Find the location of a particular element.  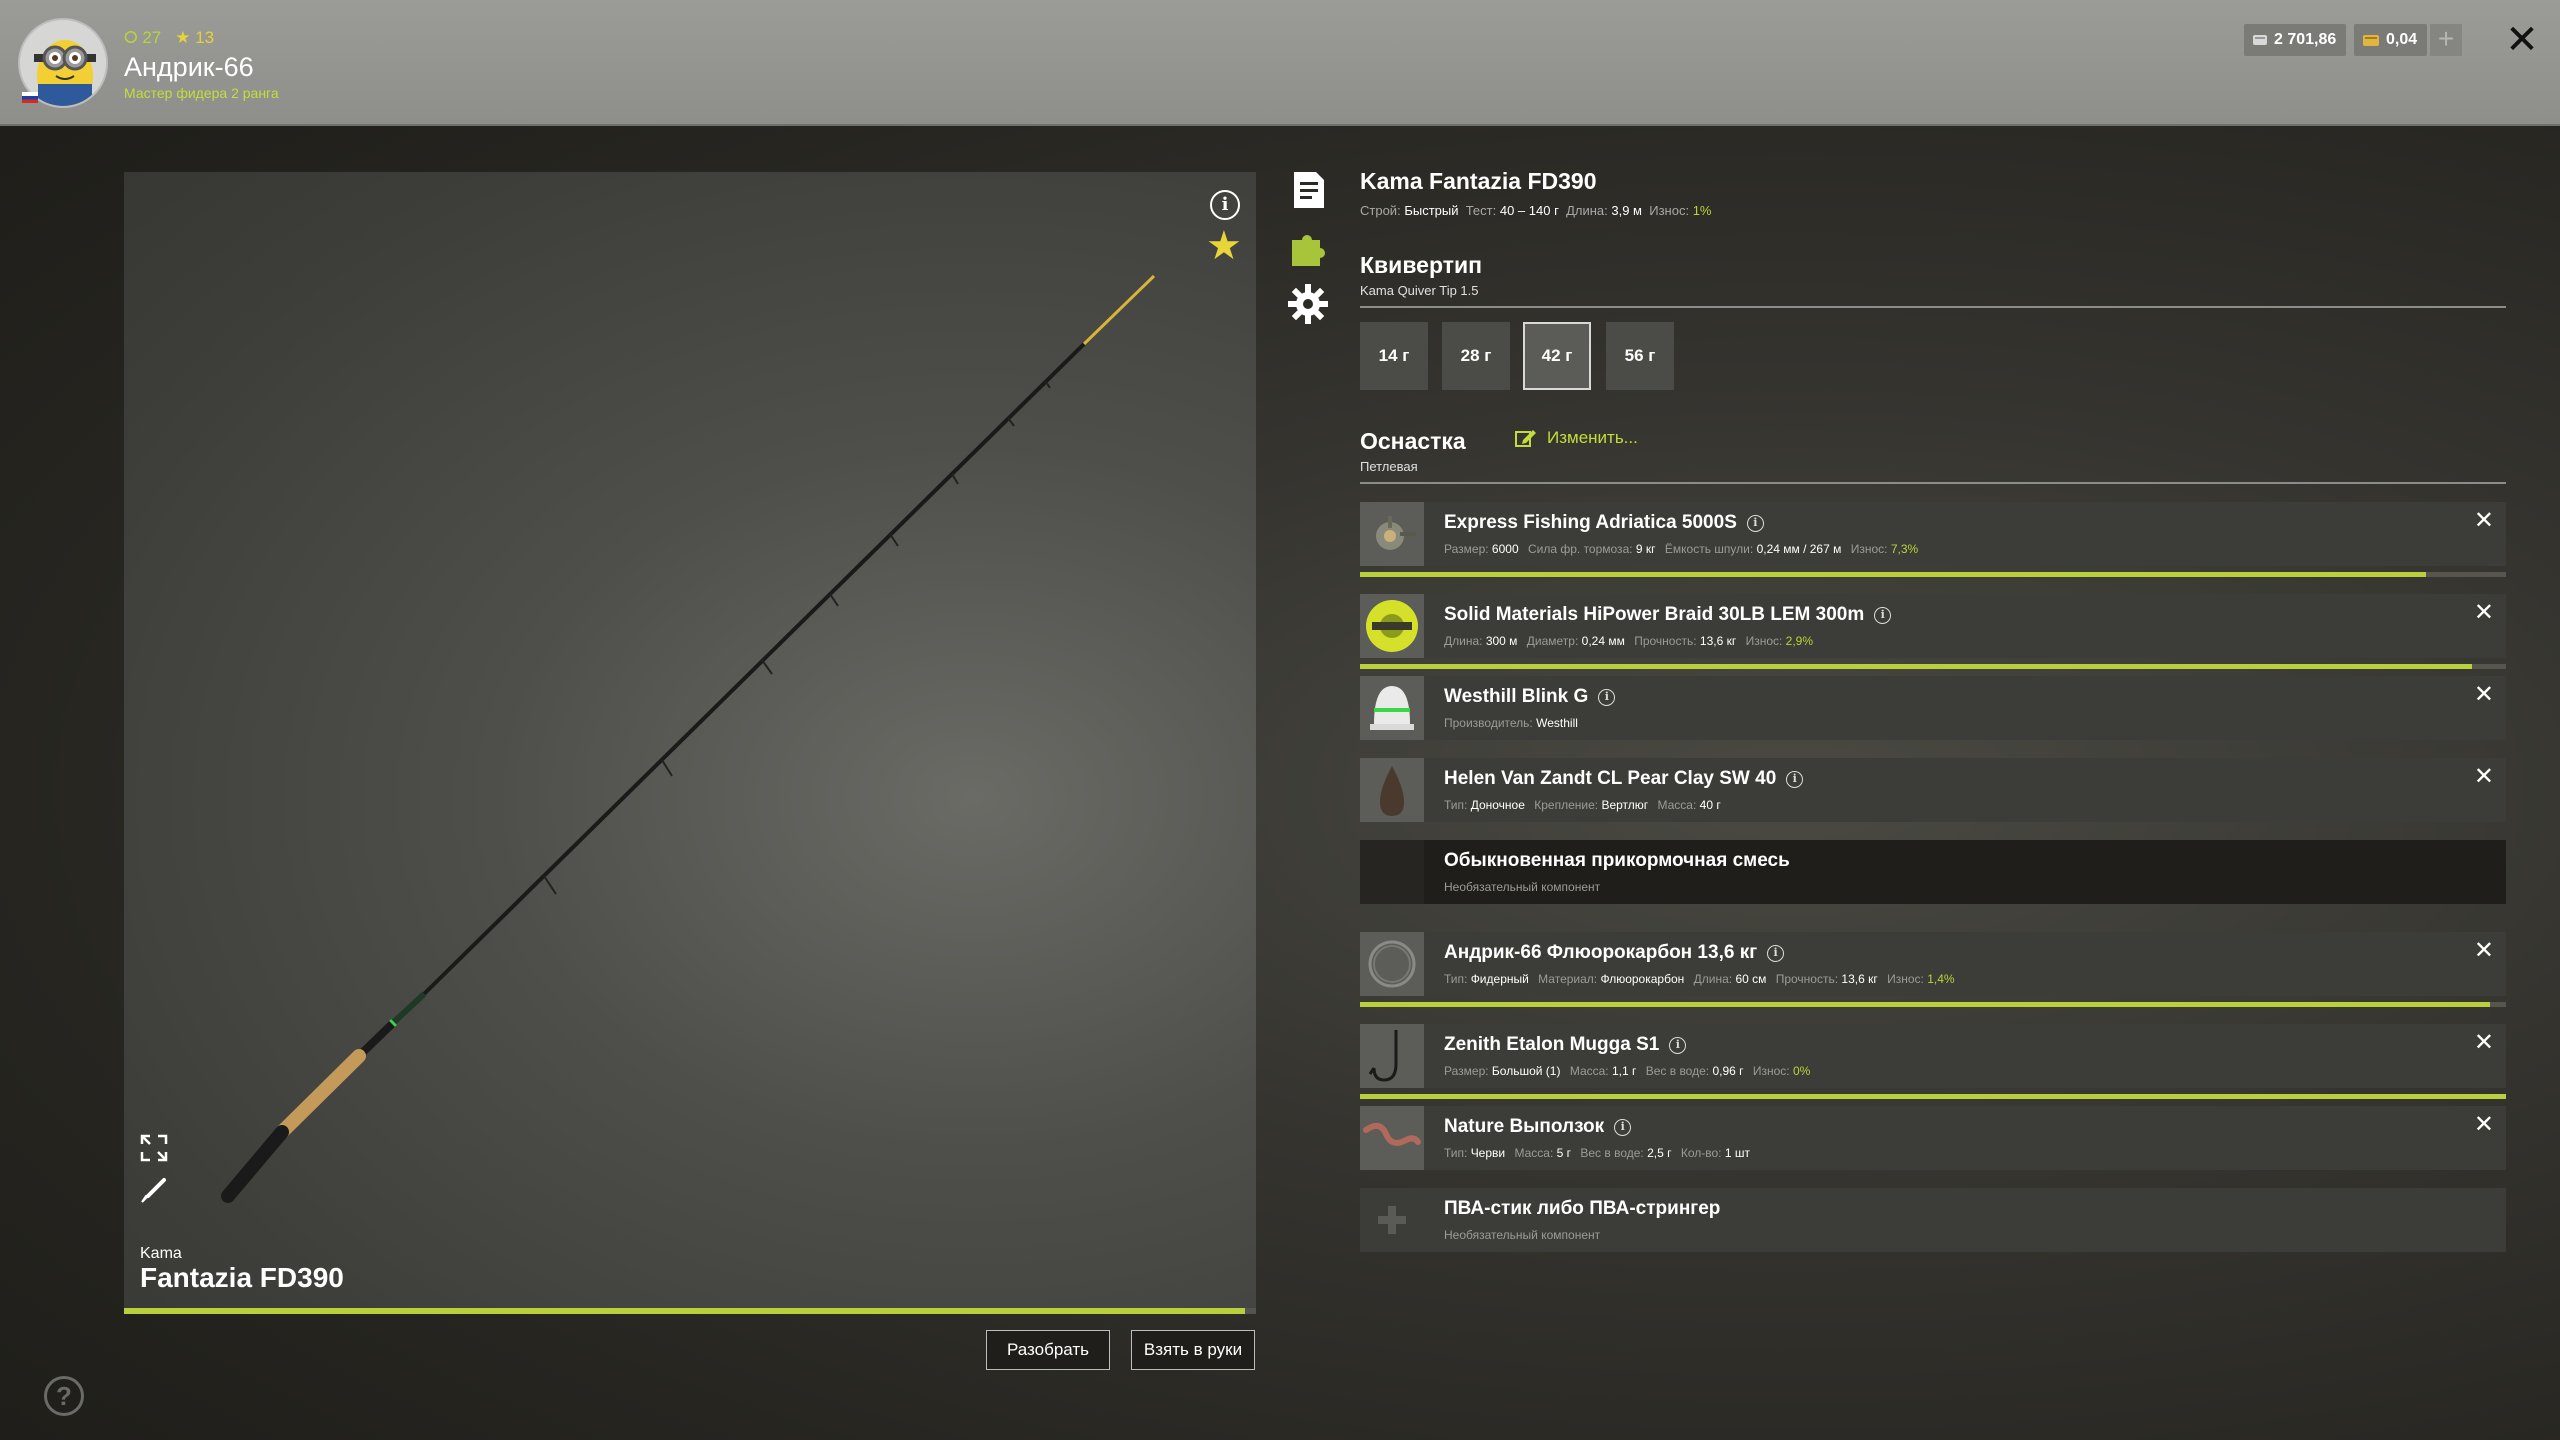

prop-value: Большой (1) is located at coordinates (1526, 1071).